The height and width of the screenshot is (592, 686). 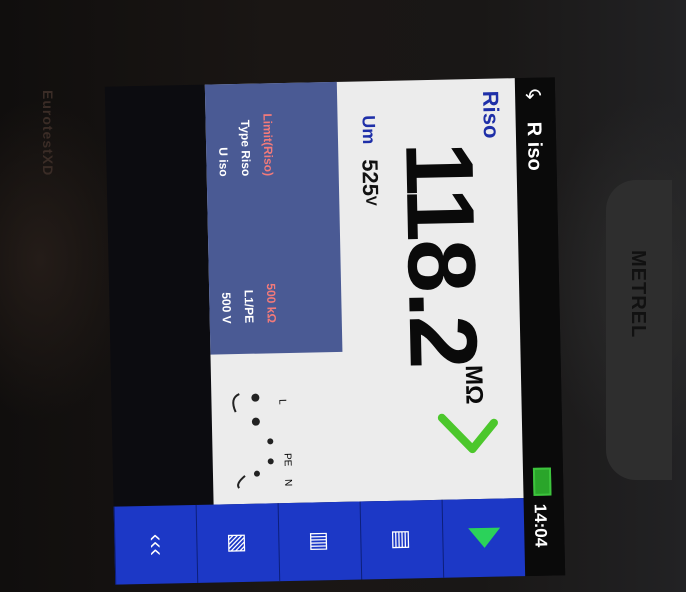 What do you see at coordinates (540, 525) in the screenshot?
I see `clock-time: 14:04` at bounding box center [540, 525].